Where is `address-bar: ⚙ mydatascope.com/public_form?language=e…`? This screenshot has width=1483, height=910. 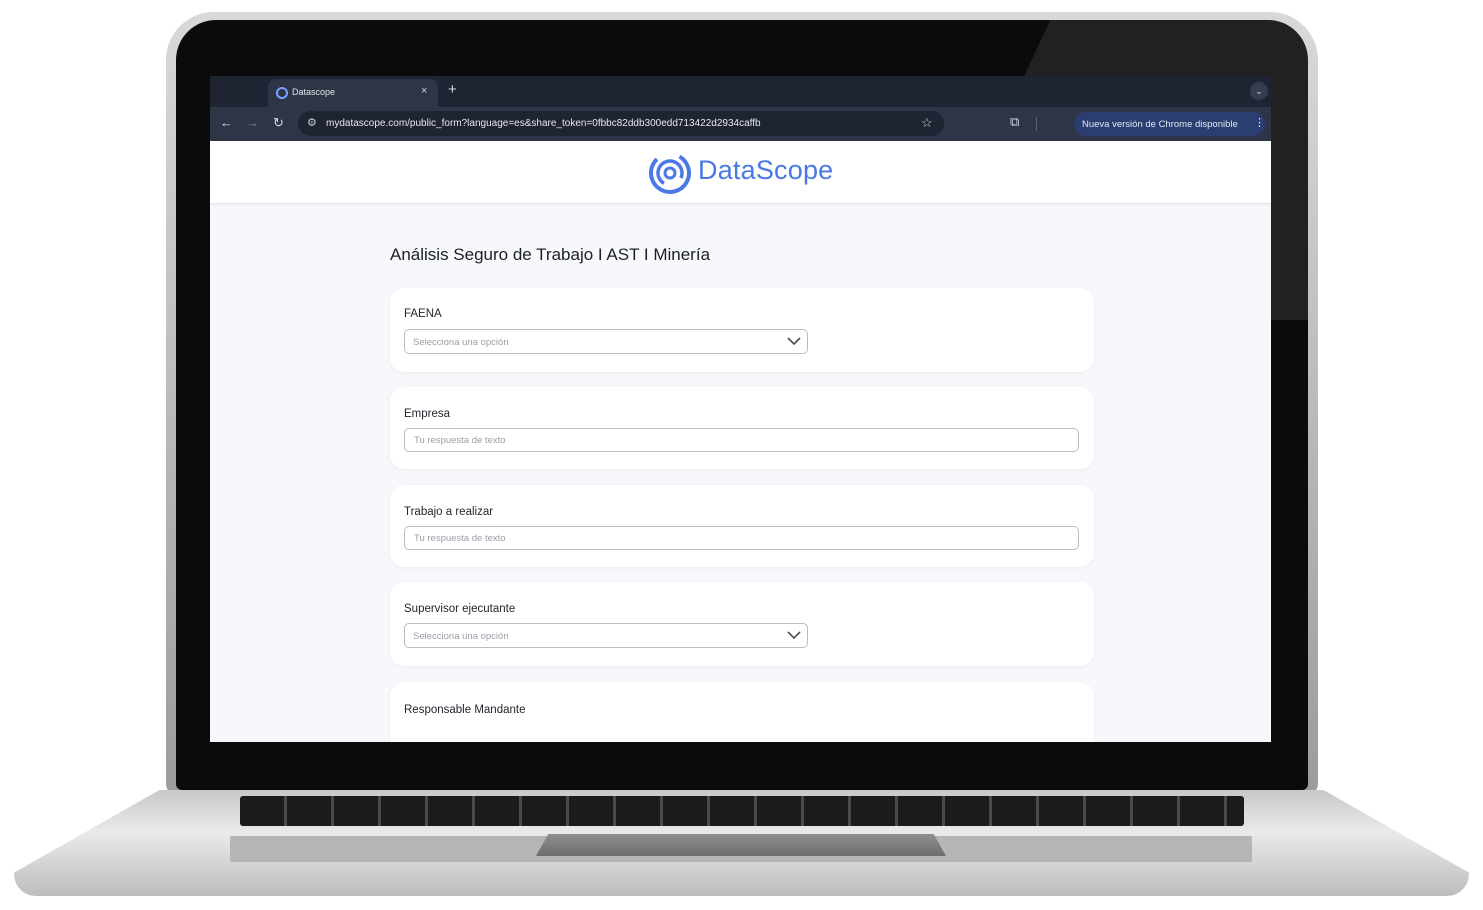
address-bar: ⚙ mydatascope.com/public_form?language=e… is located at coordinates (621, 123).